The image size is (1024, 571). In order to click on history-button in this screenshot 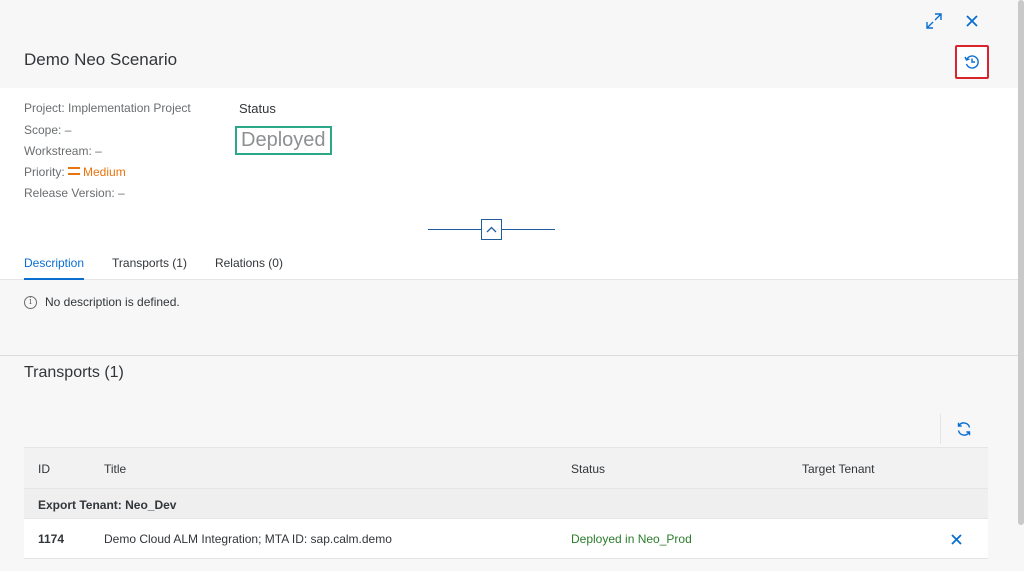, I will do `click(972, 62)`.